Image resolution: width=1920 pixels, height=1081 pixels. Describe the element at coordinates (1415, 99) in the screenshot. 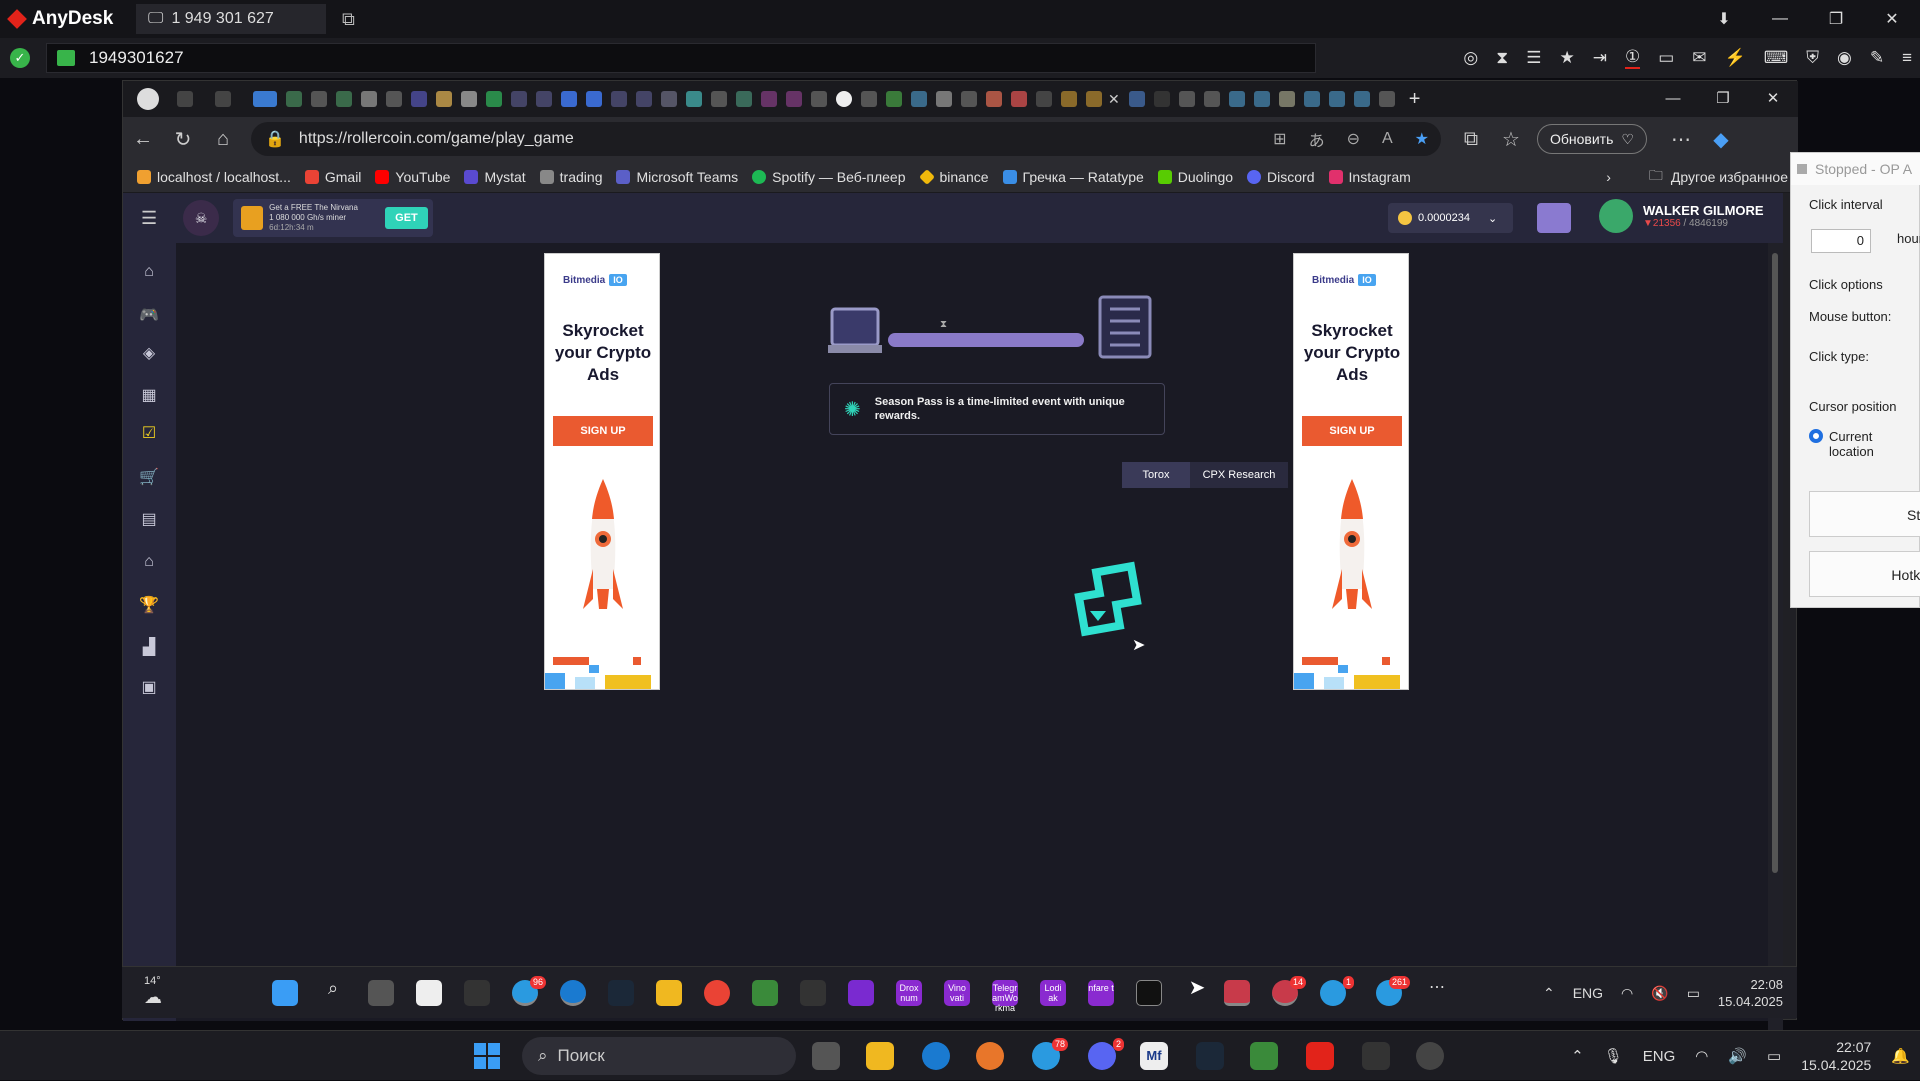

I see `new-tab-icon: +` at that location.